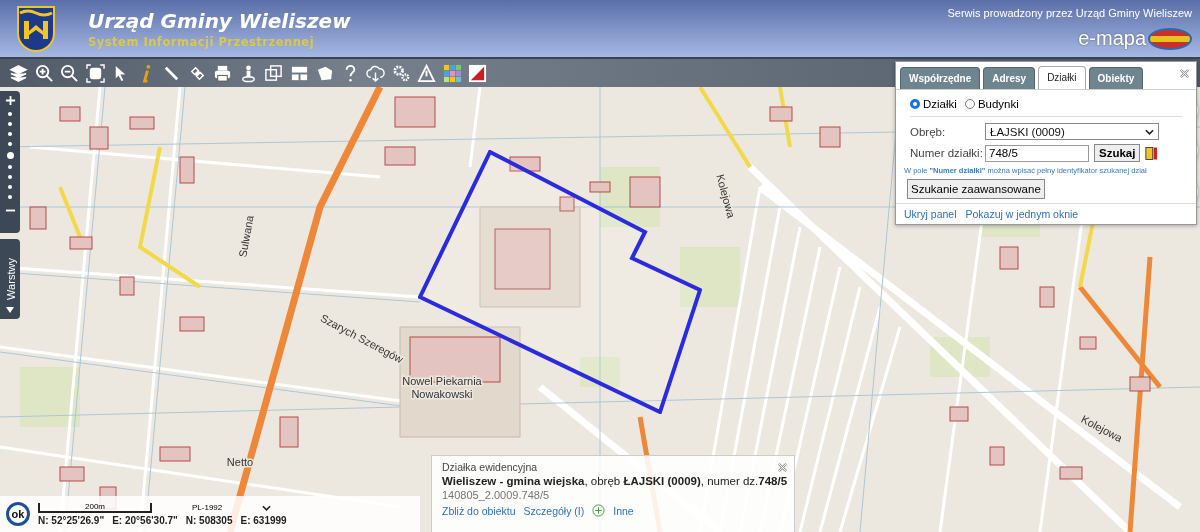  What do you see at coordinates (1069, 13) in the screenshot?
I see `service-note: Serwis prowadzony przez Urząd Gminy Wieliszew` at bounding box center [1069, 13].